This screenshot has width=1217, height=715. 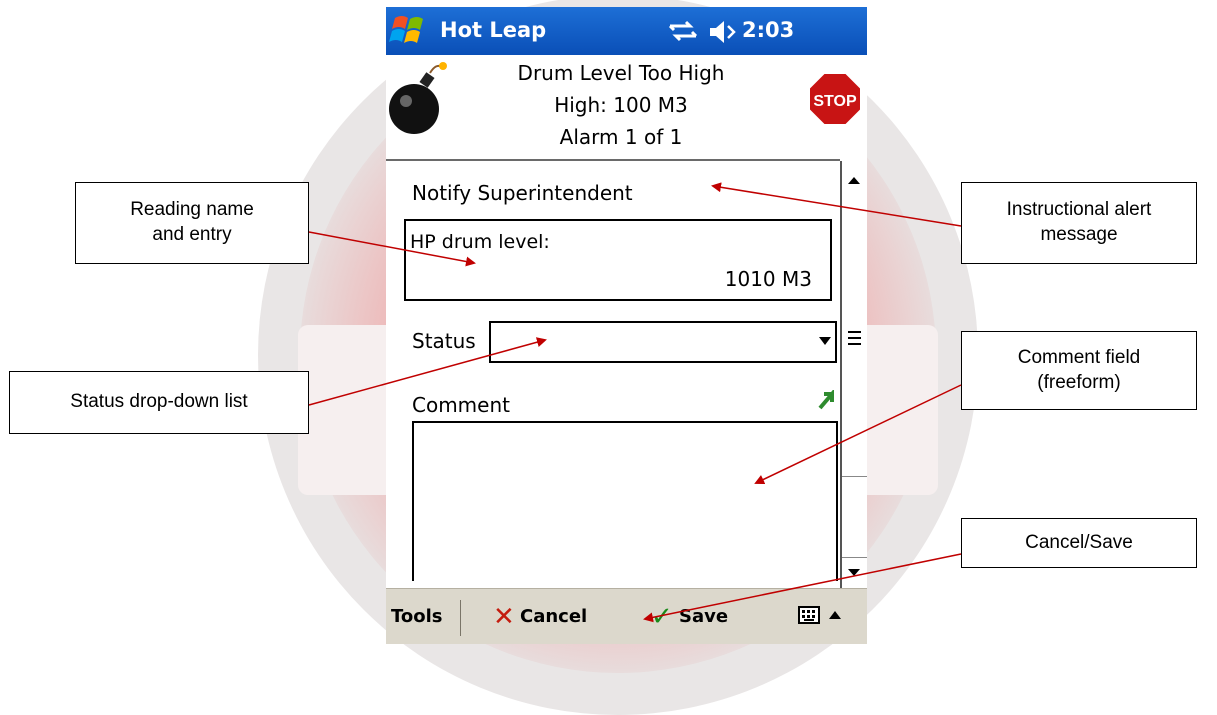 What do you see at coordinates (480, 242) in the screenshot?
I see `reading-name: HP drum level:` at bounding box center [480, 242].